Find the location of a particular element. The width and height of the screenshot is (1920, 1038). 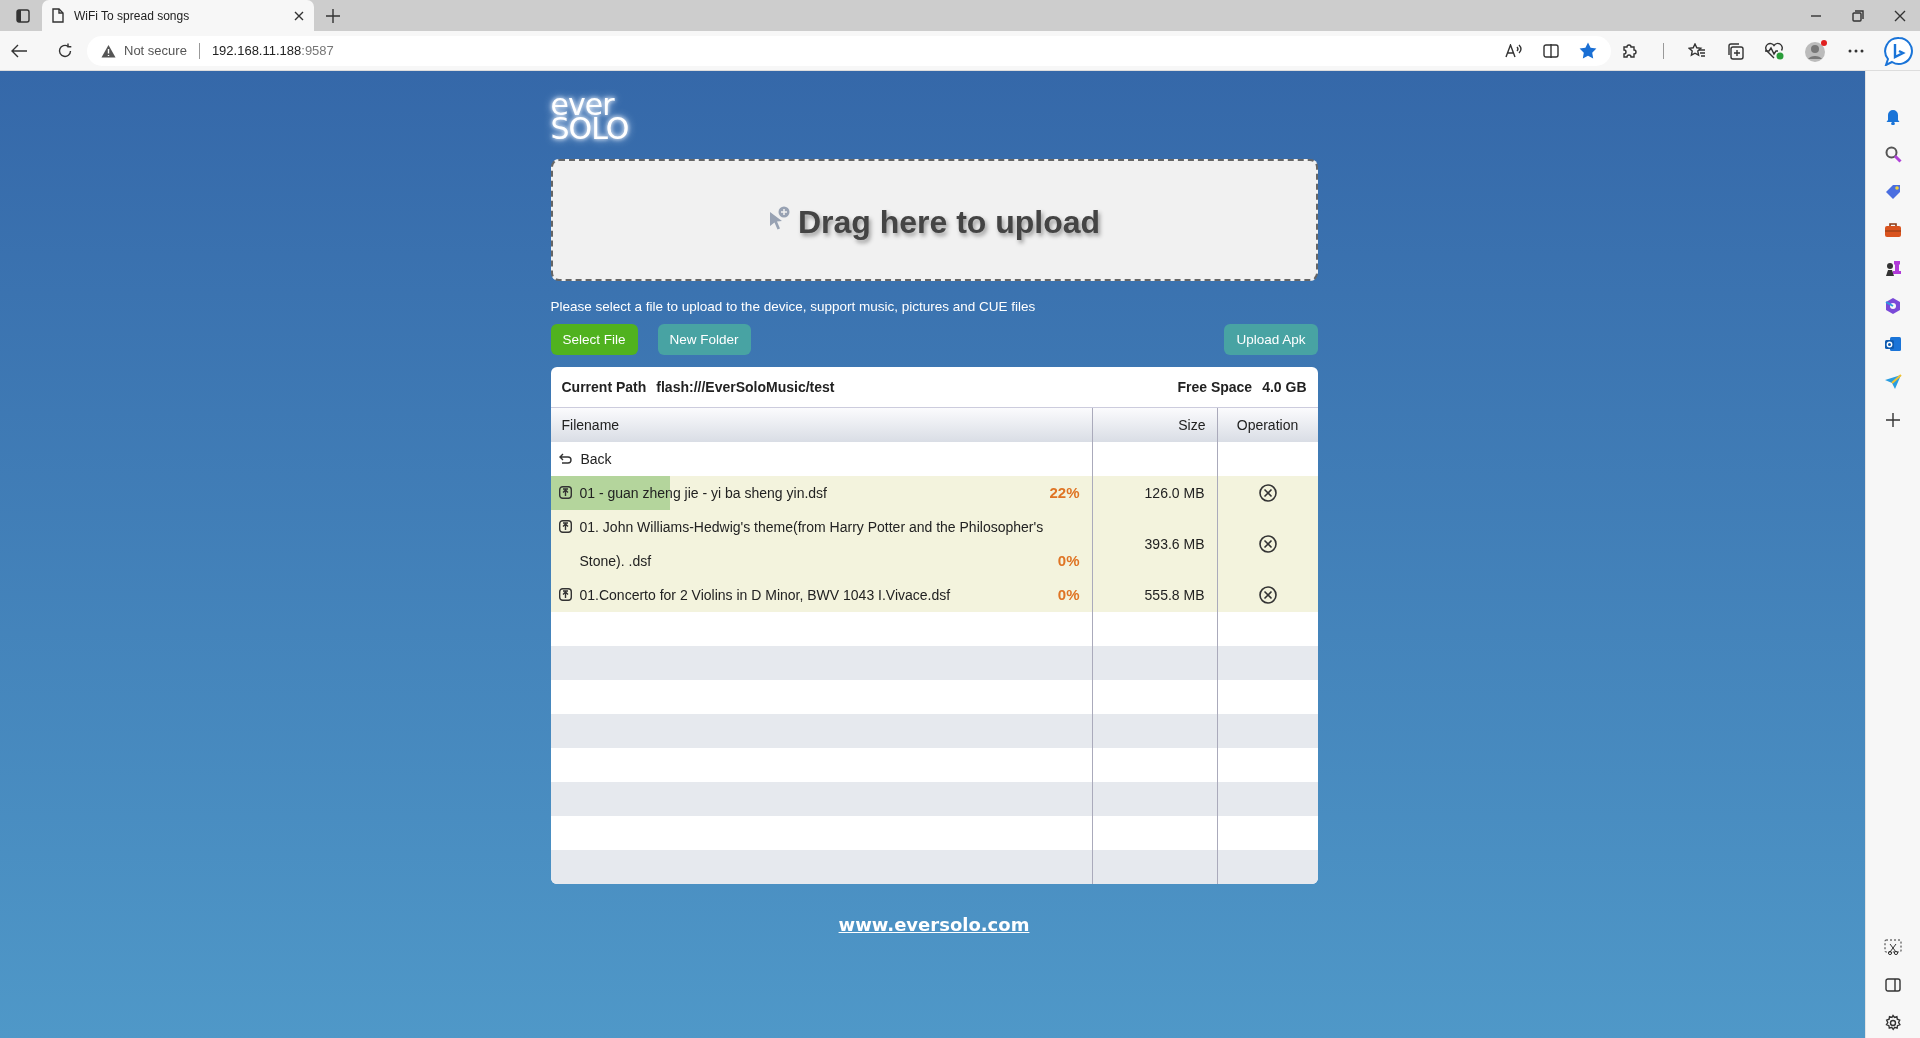

back-link: Back is located at coordinates (596, 459).